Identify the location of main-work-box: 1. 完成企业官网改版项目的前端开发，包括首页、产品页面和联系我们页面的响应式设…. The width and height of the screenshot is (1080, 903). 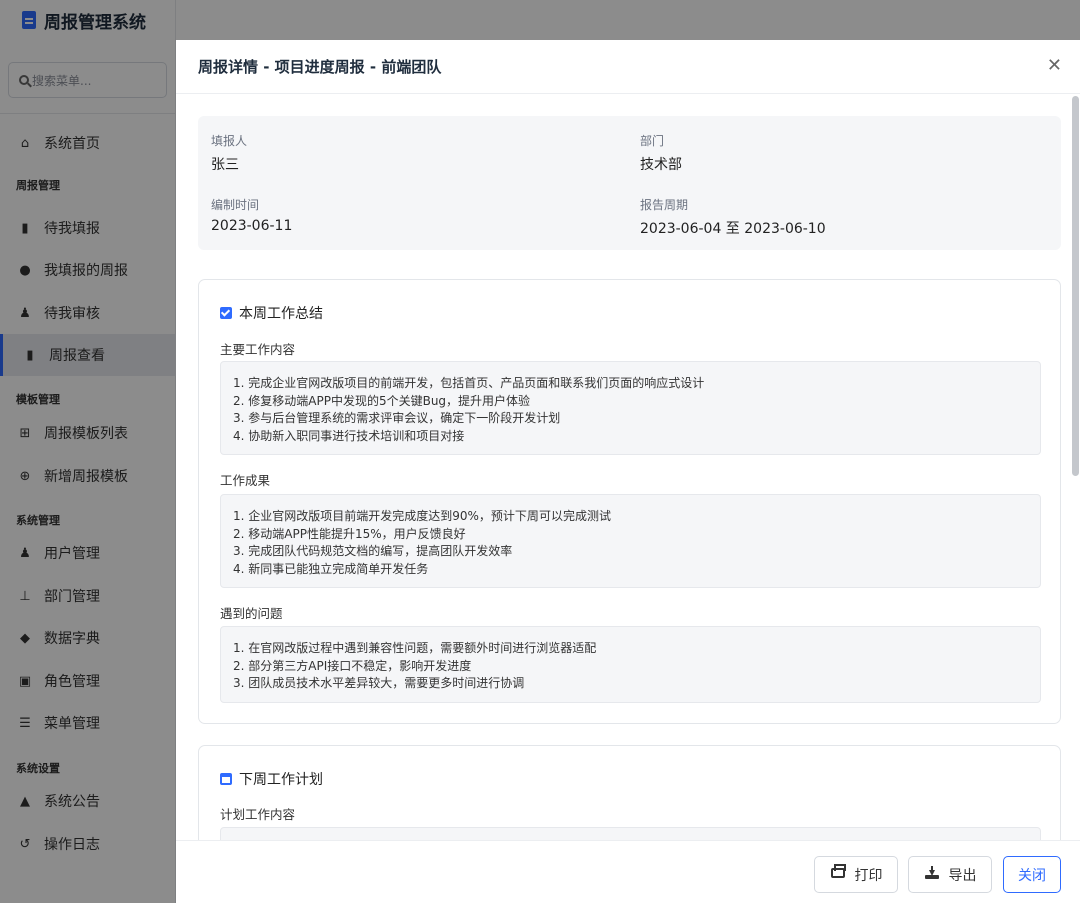
(630, 408).